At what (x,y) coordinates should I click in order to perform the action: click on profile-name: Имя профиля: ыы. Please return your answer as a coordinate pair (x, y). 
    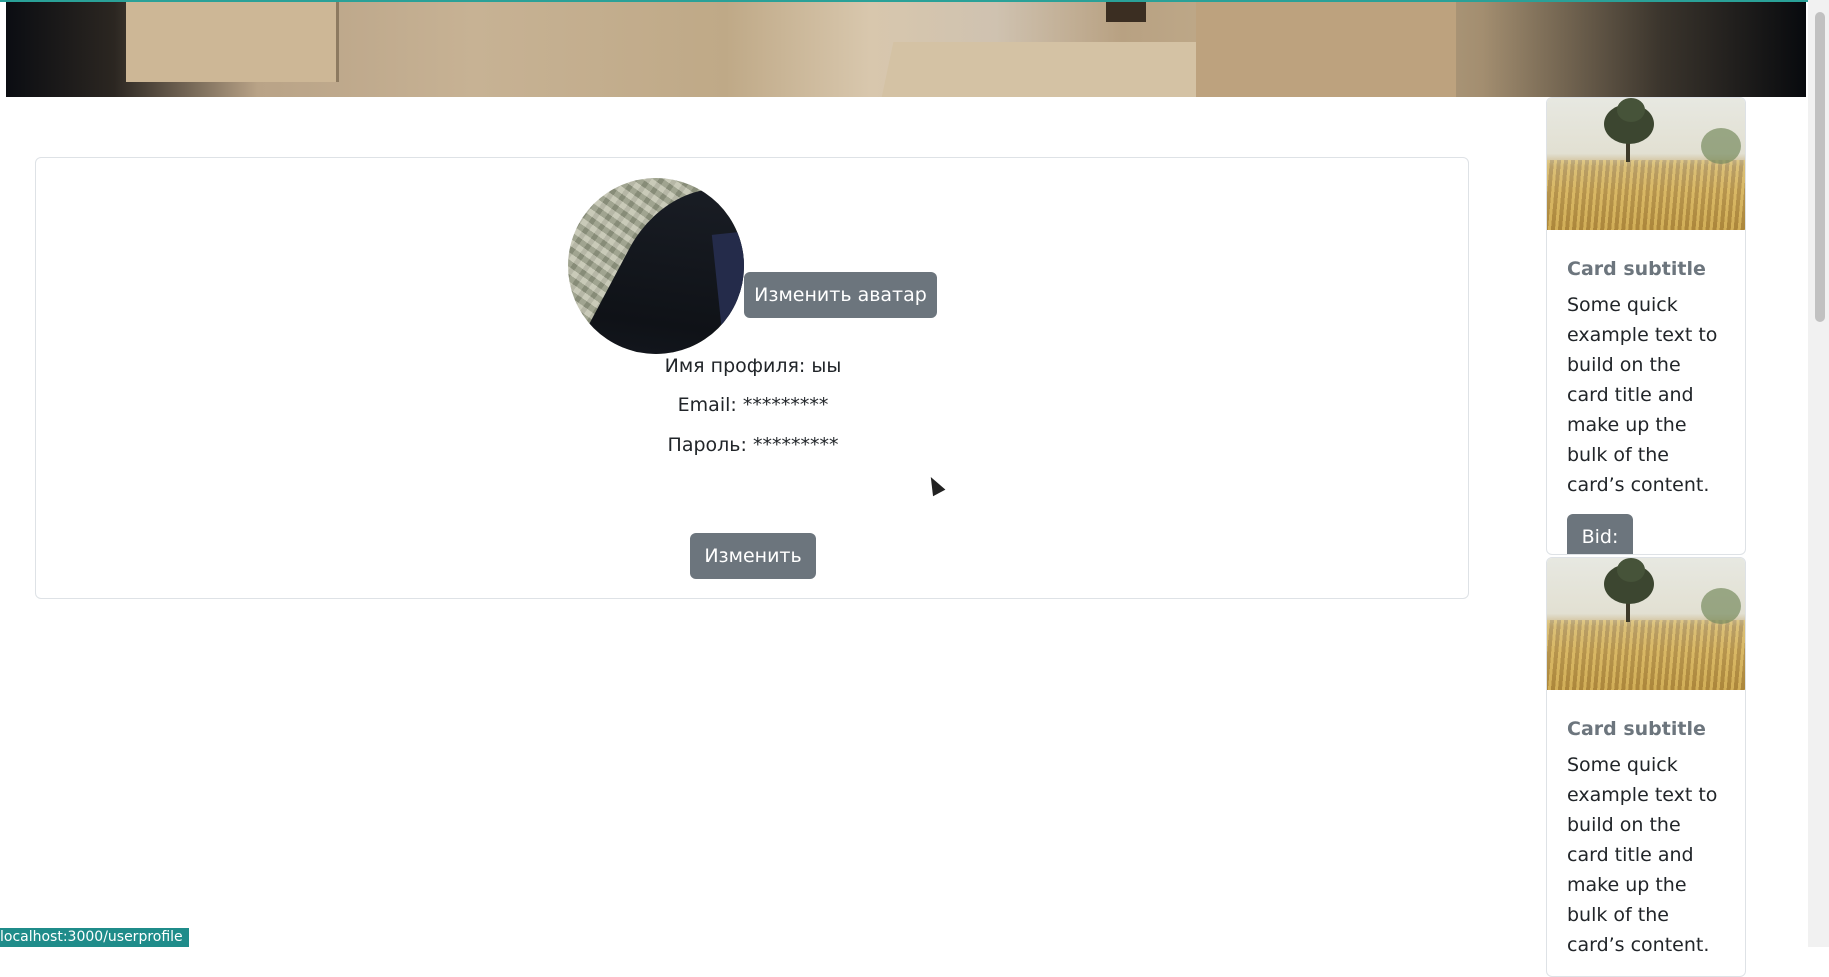
    Looking at the image, I should click on (753, 366).